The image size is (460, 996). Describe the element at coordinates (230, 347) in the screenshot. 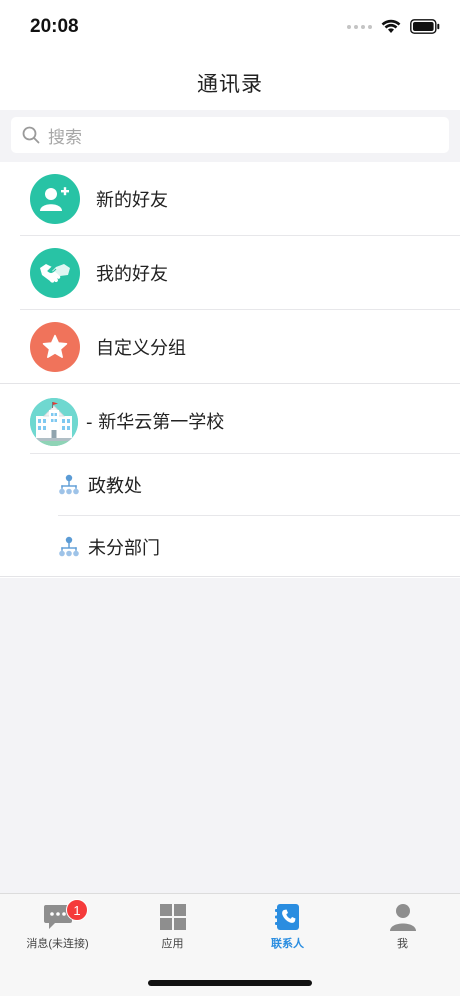

I see `list-item-custom-groups: 自定义分组` at that location.